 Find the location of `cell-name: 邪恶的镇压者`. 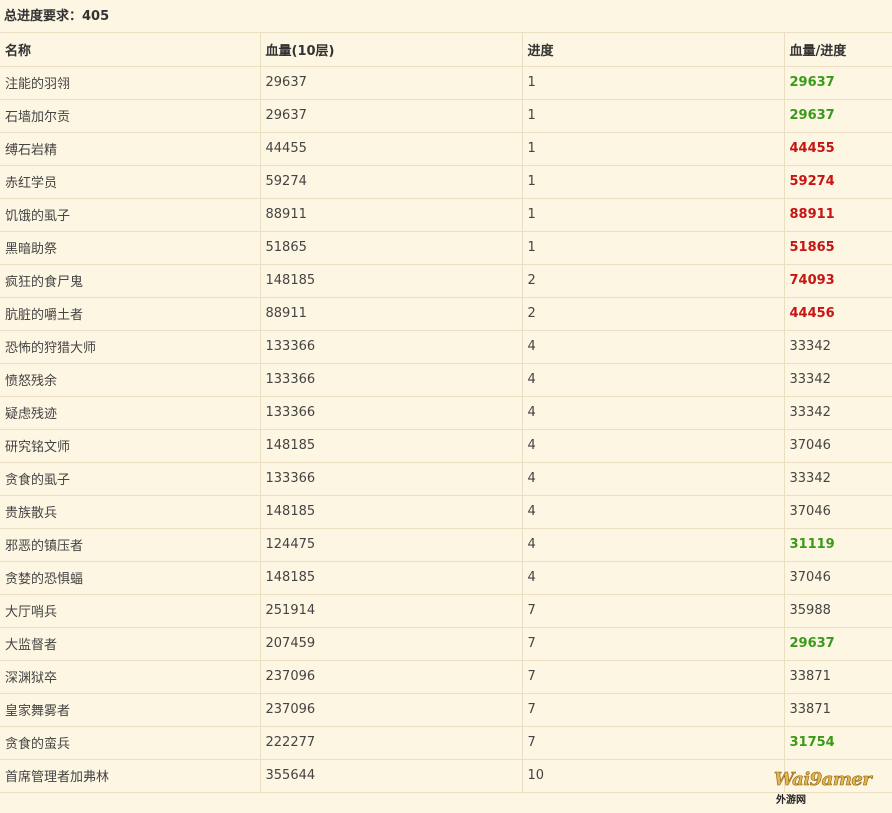

cell-name: 邪恶的镇压者 is located at coordinates (130, 545).